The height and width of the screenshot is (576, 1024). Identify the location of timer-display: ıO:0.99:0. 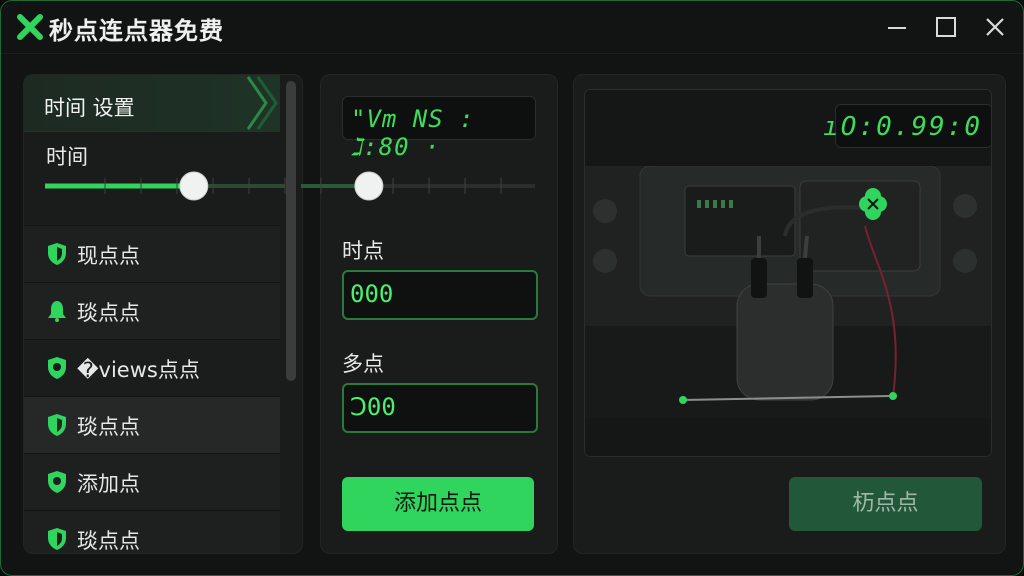
(907, 126).